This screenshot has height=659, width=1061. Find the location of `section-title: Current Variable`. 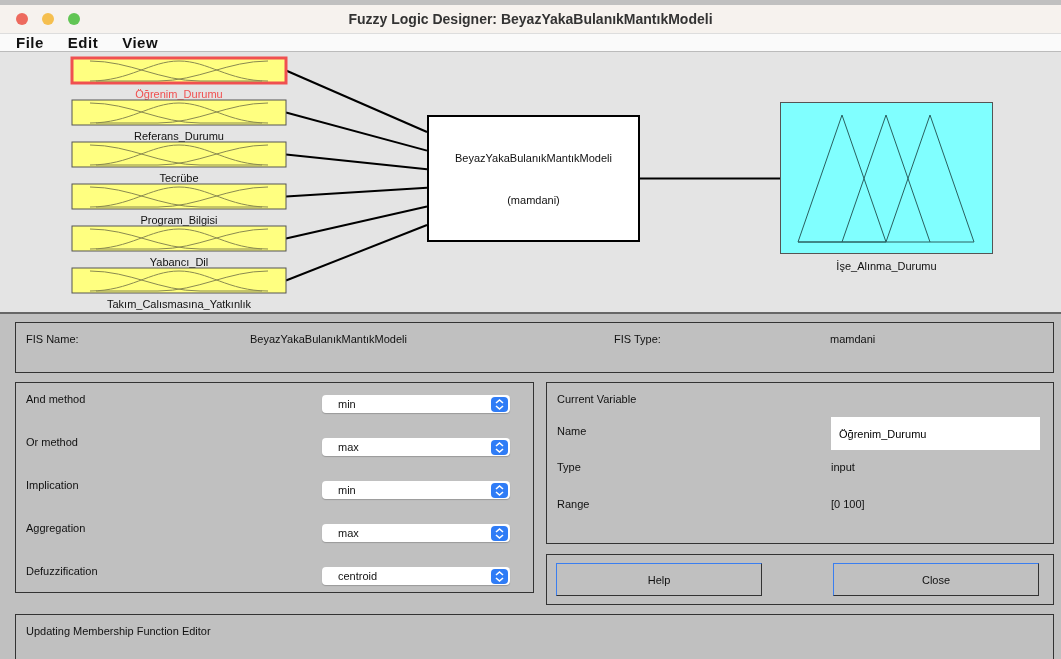

section-title: Current Variable is located at coordinates (597, 399).